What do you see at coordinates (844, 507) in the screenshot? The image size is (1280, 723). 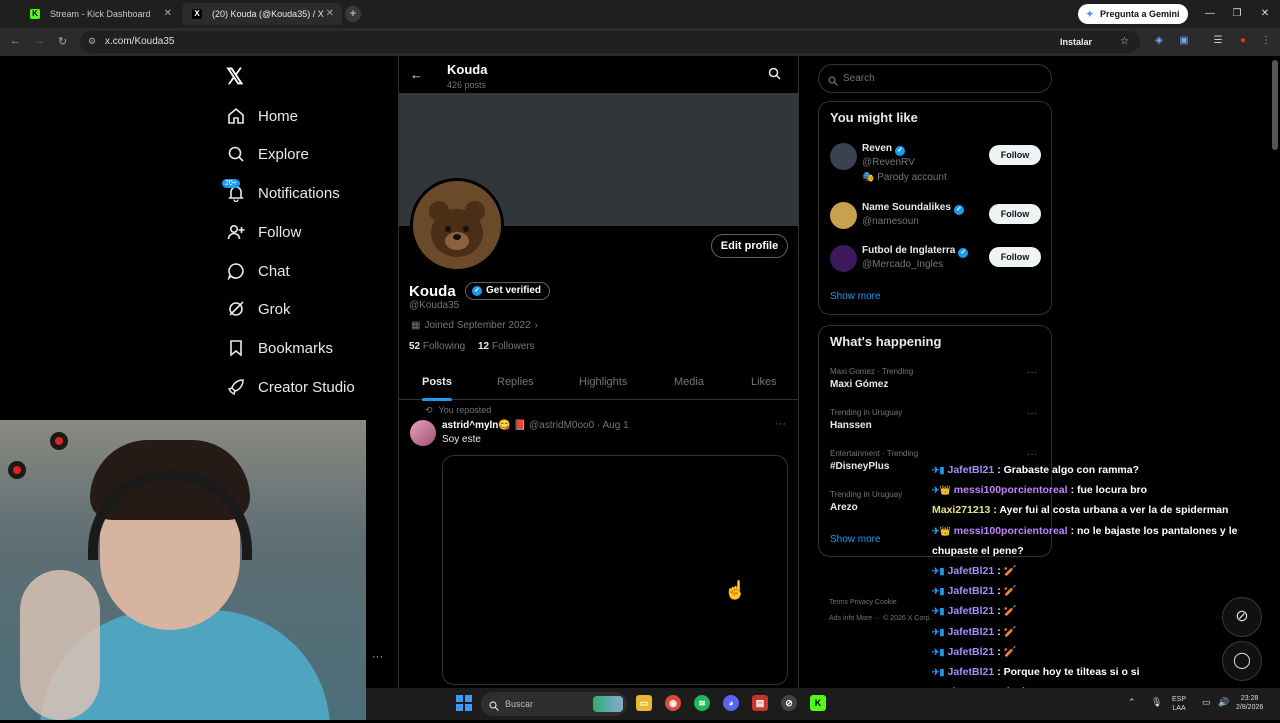 I see `trend-name: Arezo` at bounding box center [844, 507].